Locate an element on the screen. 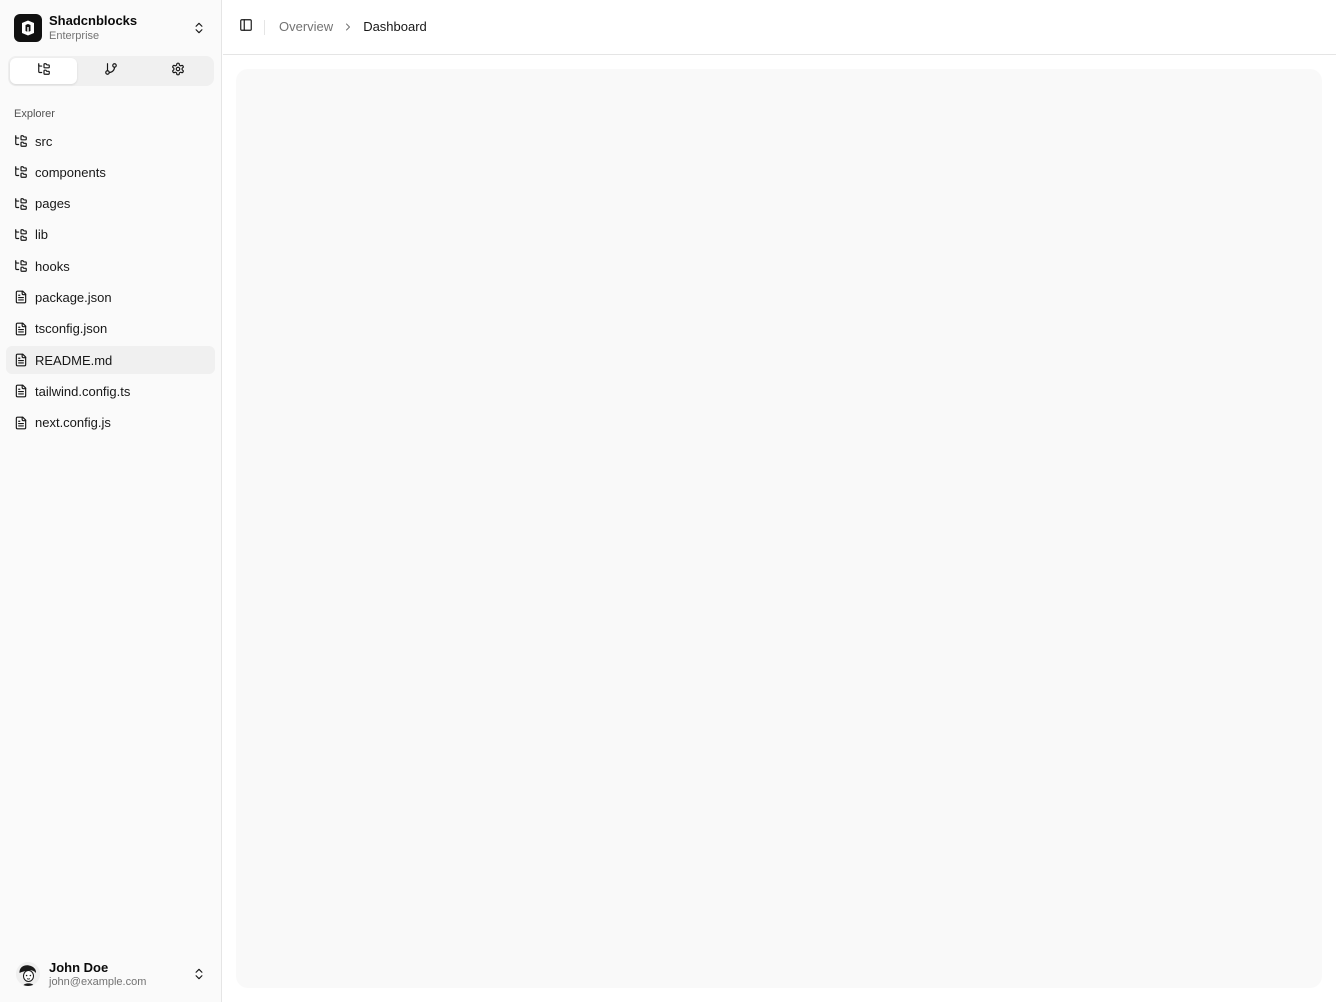 The height and width of the screenshot is (1002, 1336). user-name: John Doe is located at coordinates (79, 967).